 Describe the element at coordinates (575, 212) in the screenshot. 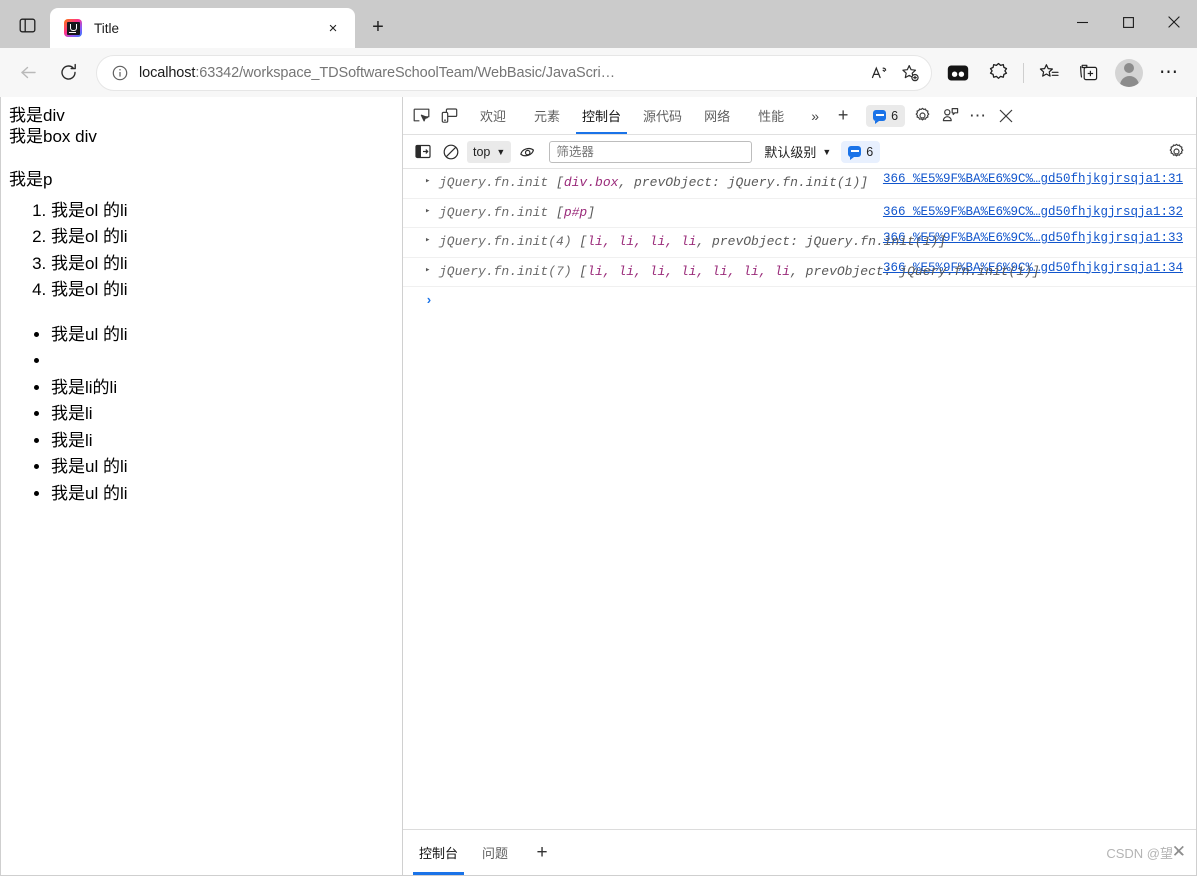

I see `log-node: p#p` at that location.